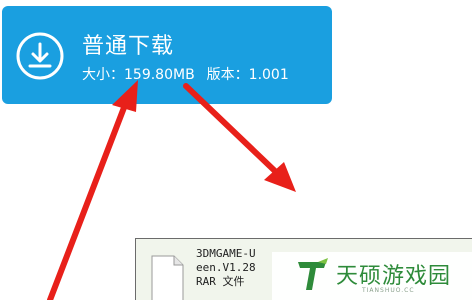 This screenshot has height=300, width=472. What do you see at coordinates (226, 253) in the screenshot?
I see `file-name-line-1: 3DMGAME-U` at bounding box center [226, 253].